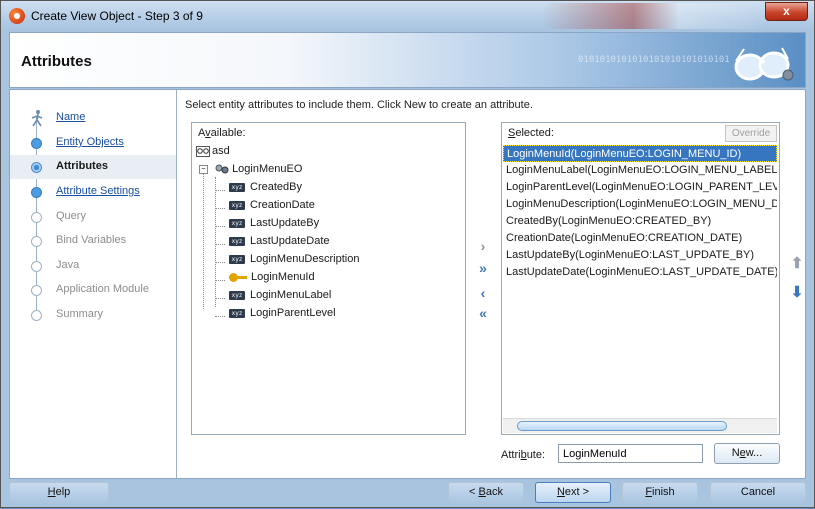 The height and width of the screenshot is (509, 815). What do you see at coordinates (660, 492) in the screenshot?
I see `finish-button: Finish` at bounding box center [660, 492].